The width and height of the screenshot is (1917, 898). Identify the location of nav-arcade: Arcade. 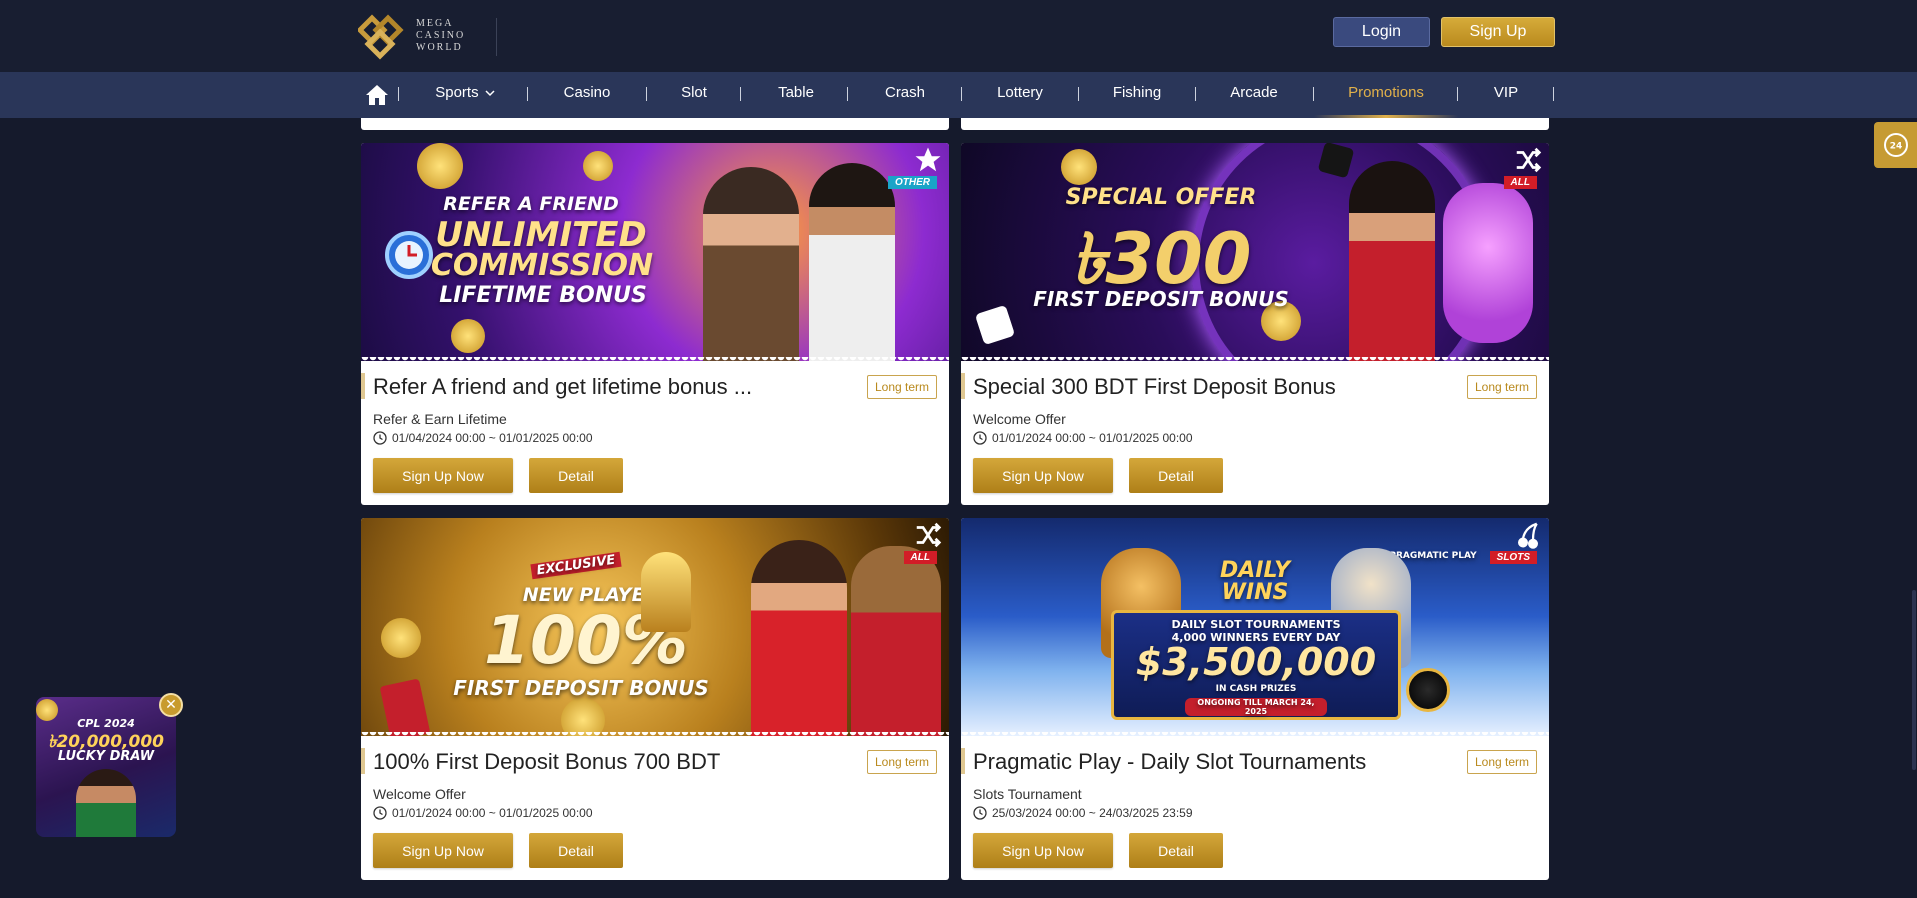
(1254, 95).